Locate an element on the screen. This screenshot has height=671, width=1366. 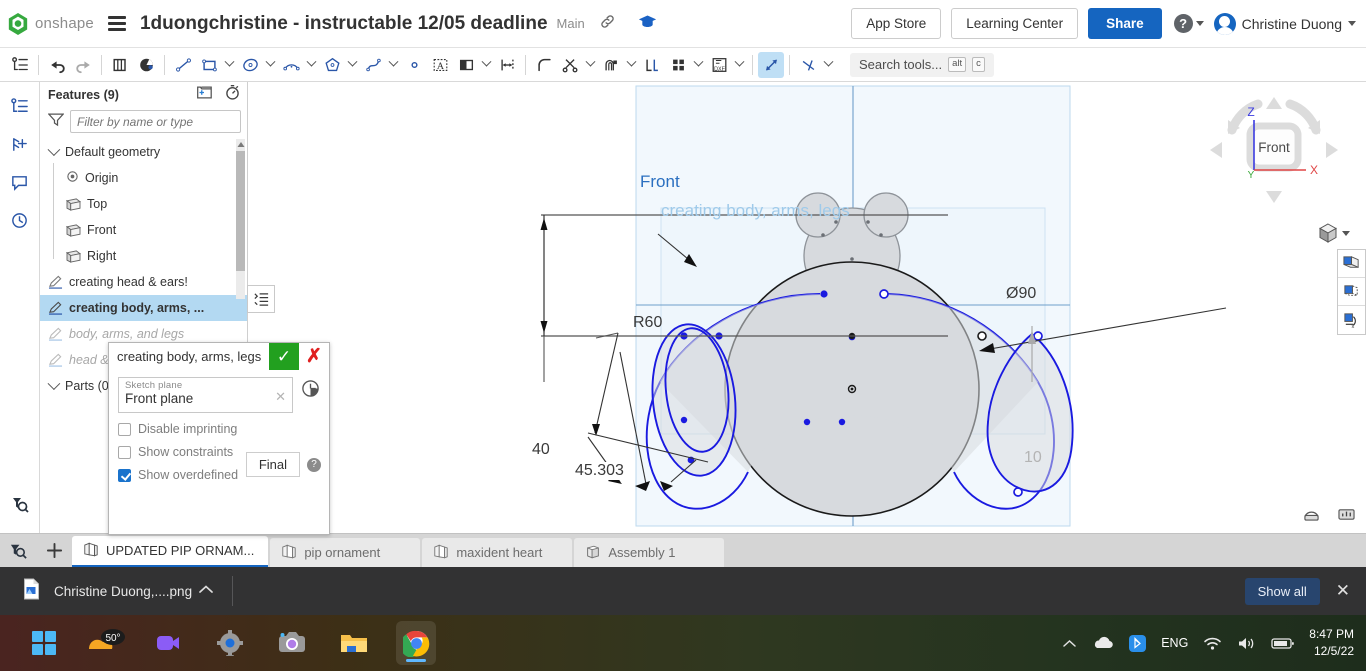
close-icon: ✕ is located at coordinates (1343, 591).